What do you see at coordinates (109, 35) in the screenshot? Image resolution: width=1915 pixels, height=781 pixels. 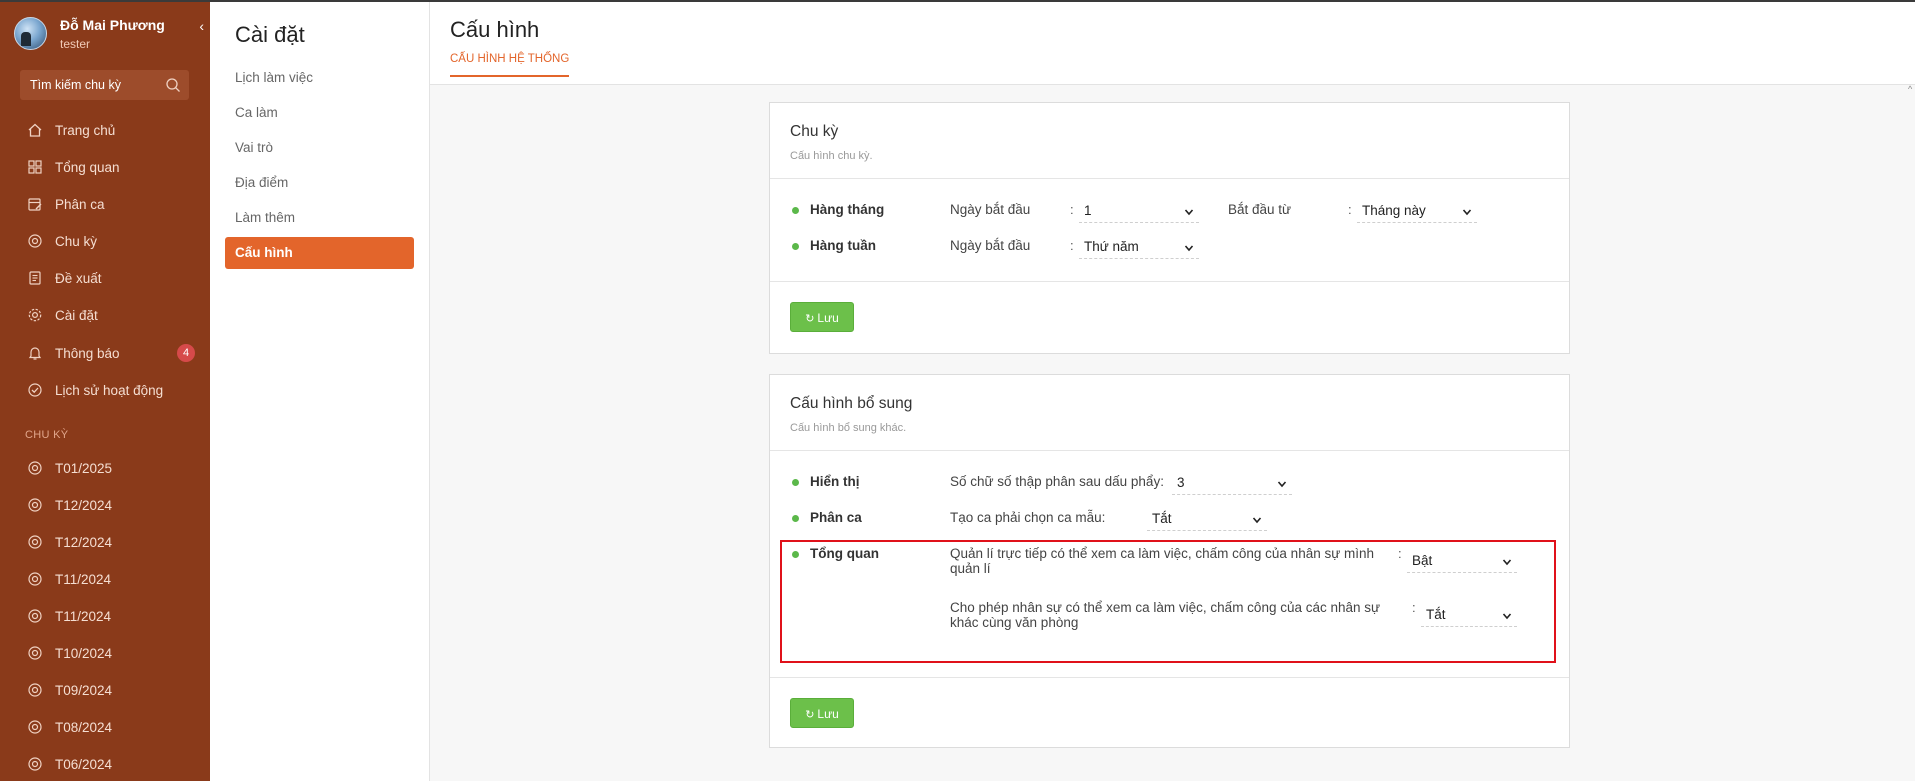 I see `user-profile: Đỗ Mai Phương tester ‹` at bounding box center [109, 35].